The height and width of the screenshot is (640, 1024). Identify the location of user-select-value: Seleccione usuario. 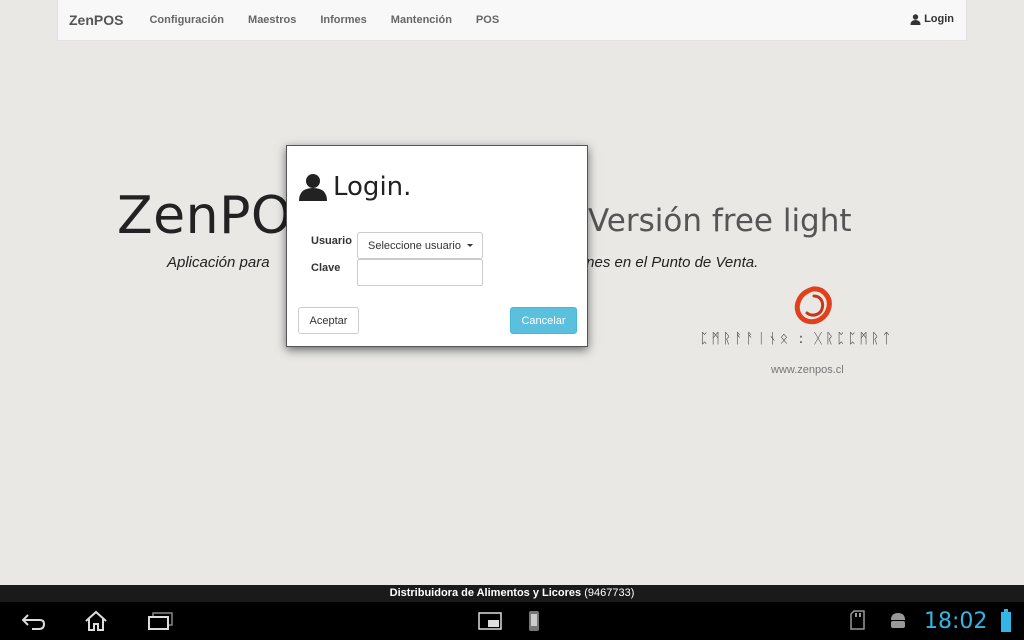
(414, 245).